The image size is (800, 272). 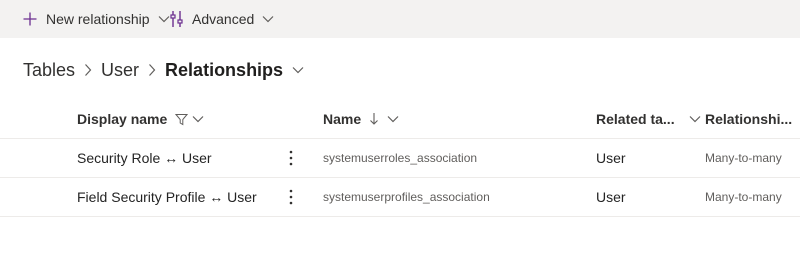 I want to click on column-header-display-name: Display name, so click(x=140, y=119).